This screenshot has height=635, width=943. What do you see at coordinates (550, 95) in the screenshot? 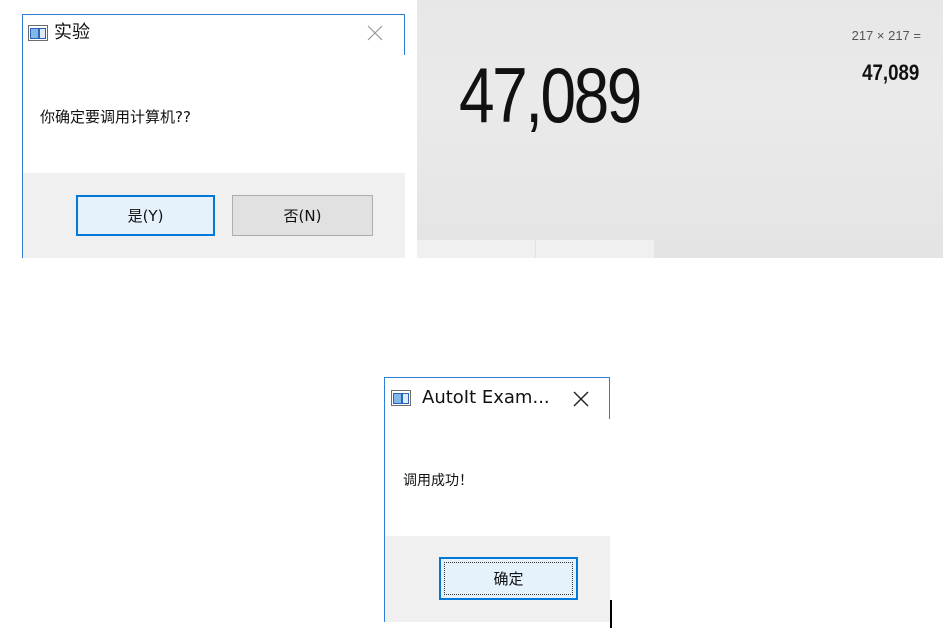
I see `calculator-display: 47,089` at bounding box center [550, 95].